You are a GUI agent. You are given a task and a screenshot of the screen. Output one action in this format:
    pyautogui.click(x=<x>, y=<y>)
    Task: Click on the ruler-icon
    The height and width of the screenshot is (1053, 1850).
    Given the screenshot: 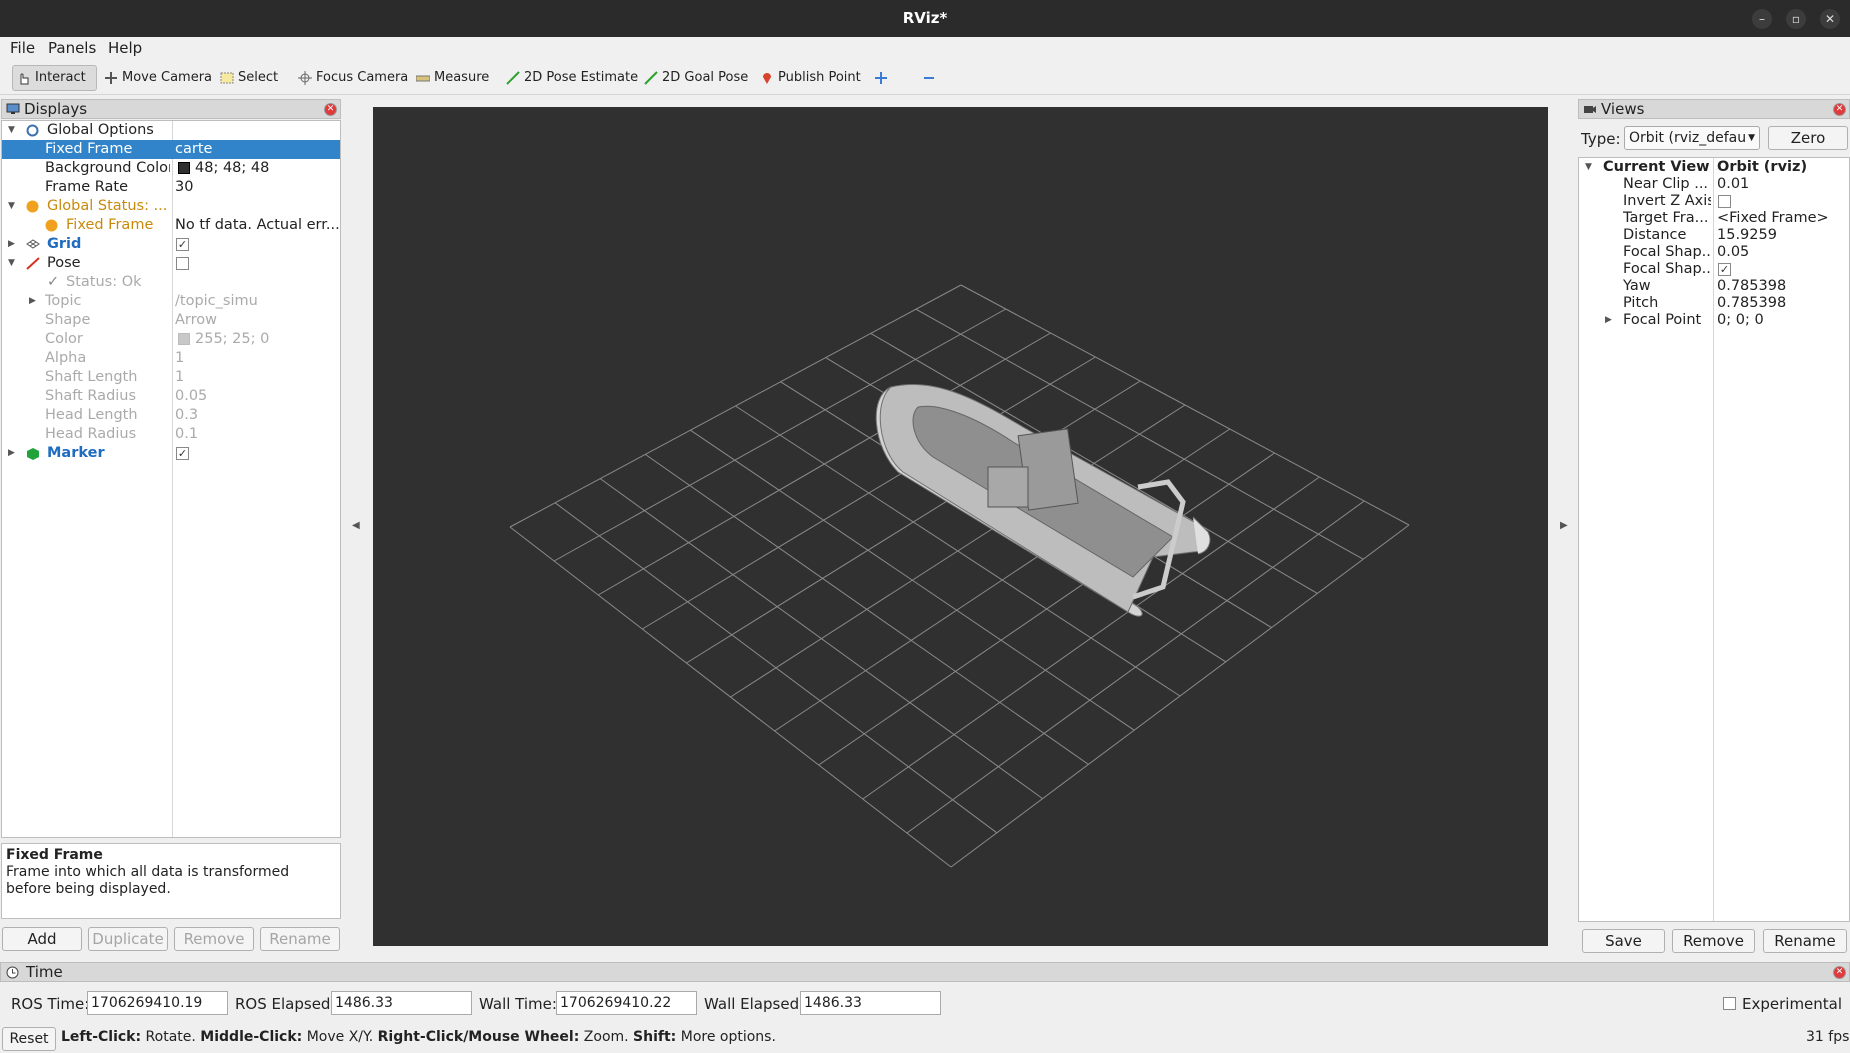 What is the action you would take?
    pyautogui.click(x=423, y=78)
    